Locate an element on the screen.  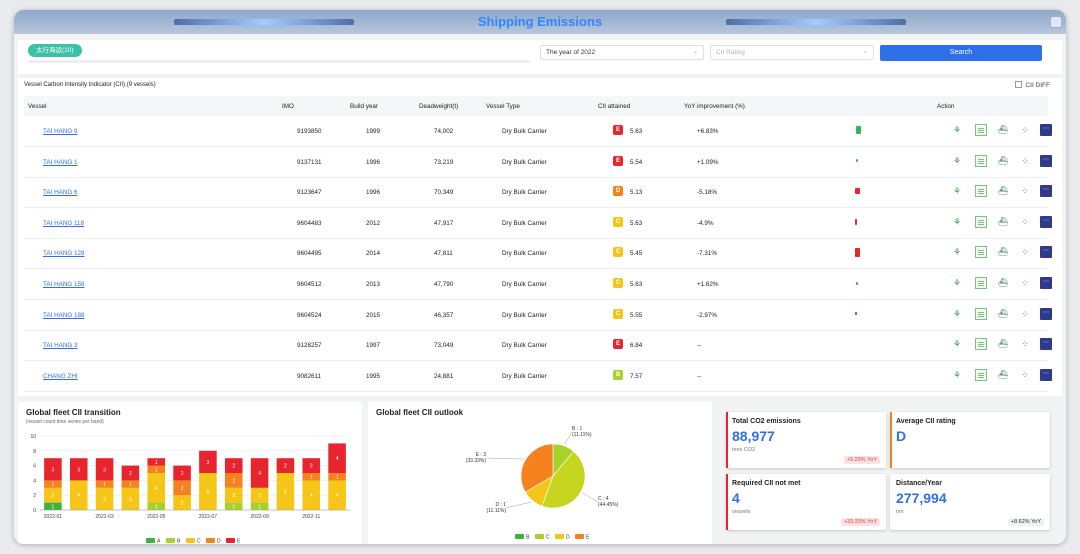
build-year-cell: 2015 is located at coordinates (373, 315).